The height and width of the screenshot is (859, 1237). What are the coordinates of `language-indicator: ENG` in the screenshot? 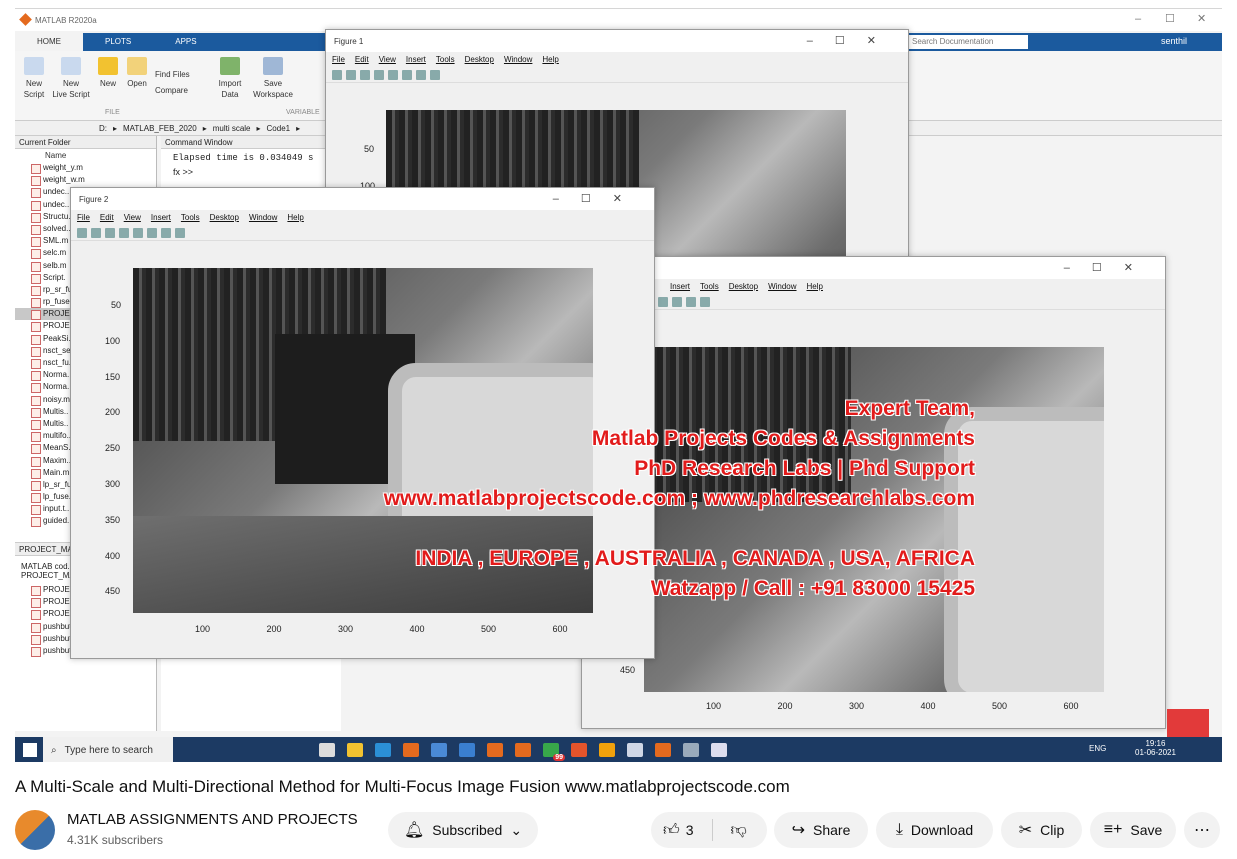 It's located at (1097, 748).